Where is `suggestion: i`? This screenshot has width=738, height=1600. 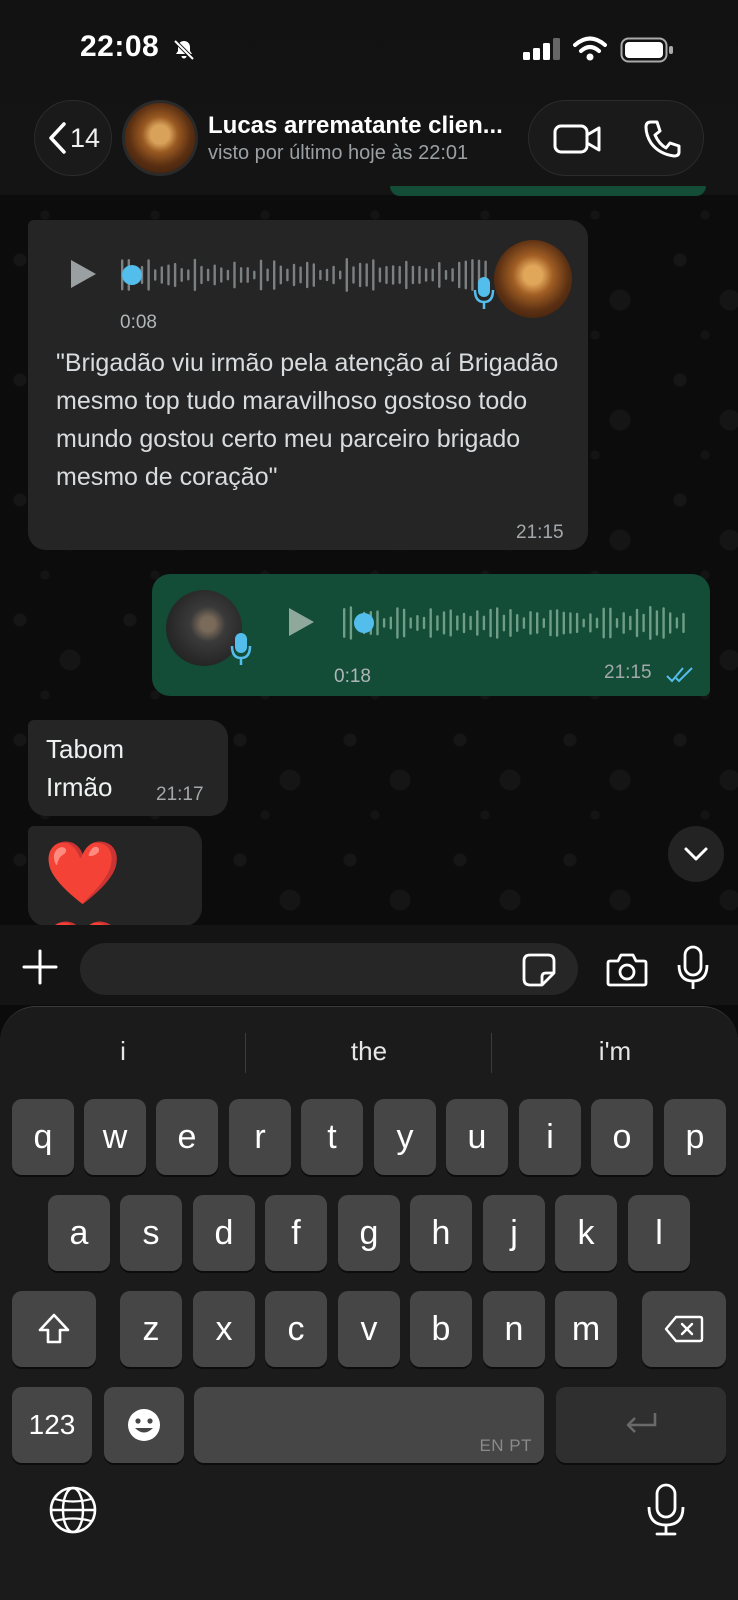 suggestion: i is located at coordinates (123, 1051).